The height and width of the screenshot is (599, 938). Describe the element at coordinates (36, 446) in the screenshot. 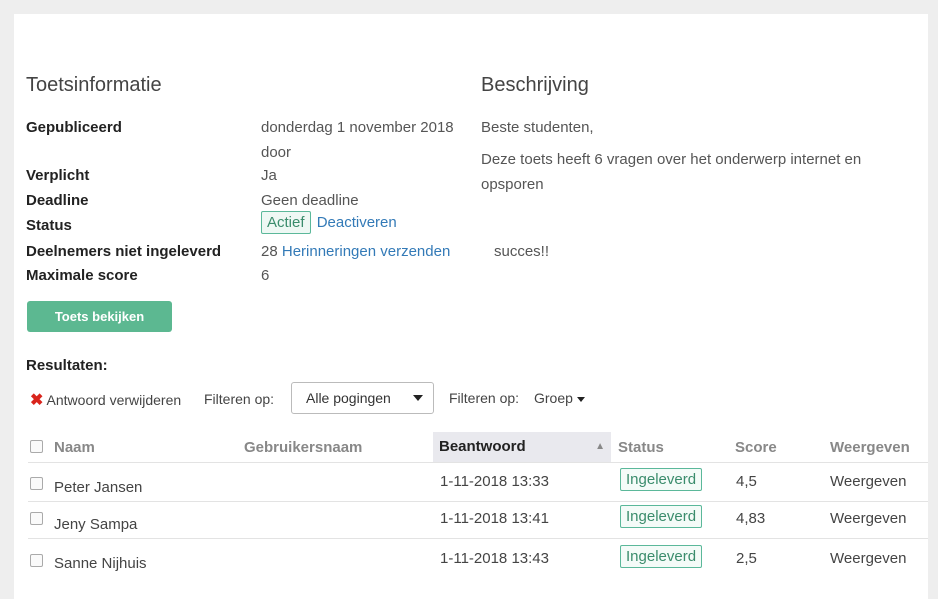

I see `select-all-checkbox` at that location.